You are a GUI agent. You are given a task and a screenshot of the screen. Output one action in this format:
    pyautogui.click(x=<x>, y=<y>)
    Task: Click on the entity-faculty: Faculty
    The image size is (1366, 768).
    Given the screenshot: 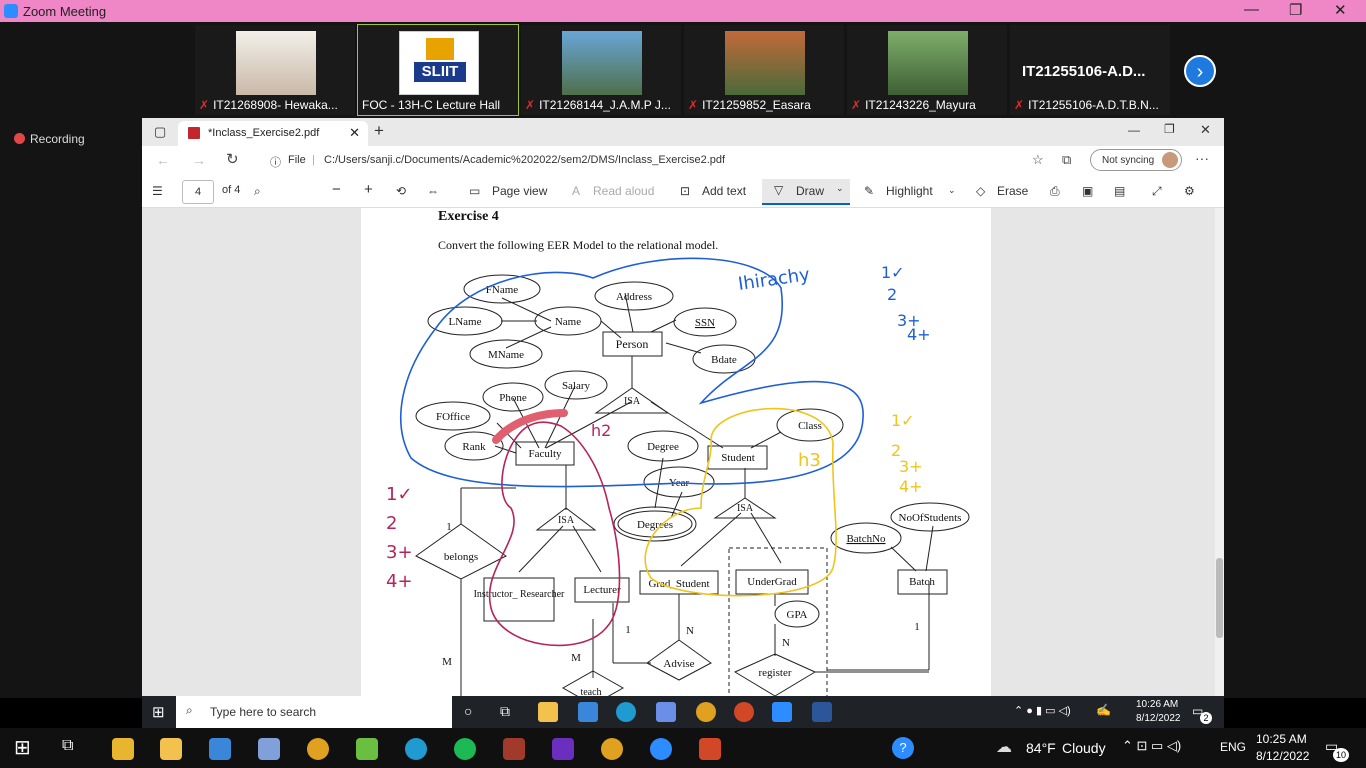 What is the action you would take?
    pyautogui.click(x=545, y=454)
    